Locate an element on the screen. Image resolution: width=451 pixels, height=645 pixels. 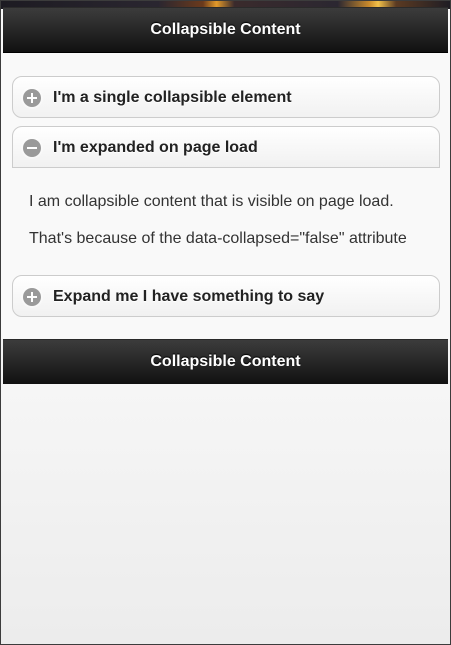
minus-icon is located at coordinates (32, 148).